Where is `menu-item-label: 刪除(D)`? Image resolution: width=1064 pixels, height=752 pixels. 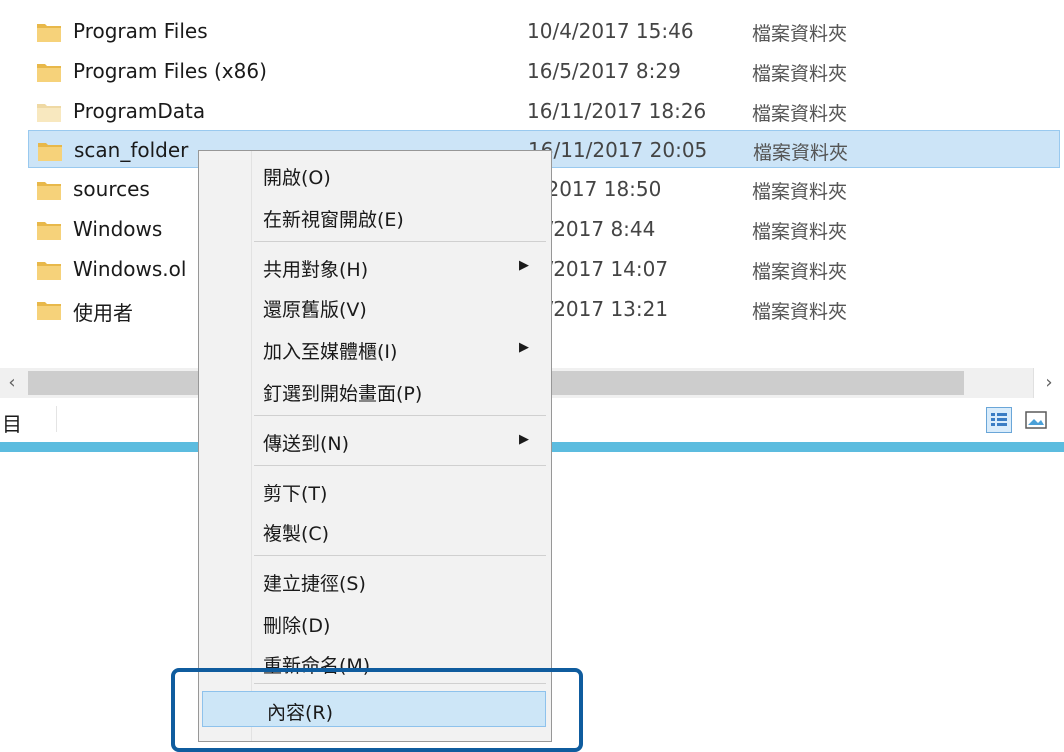 menu-item-label: 刪除(D) is located at coordinates (297, 626).